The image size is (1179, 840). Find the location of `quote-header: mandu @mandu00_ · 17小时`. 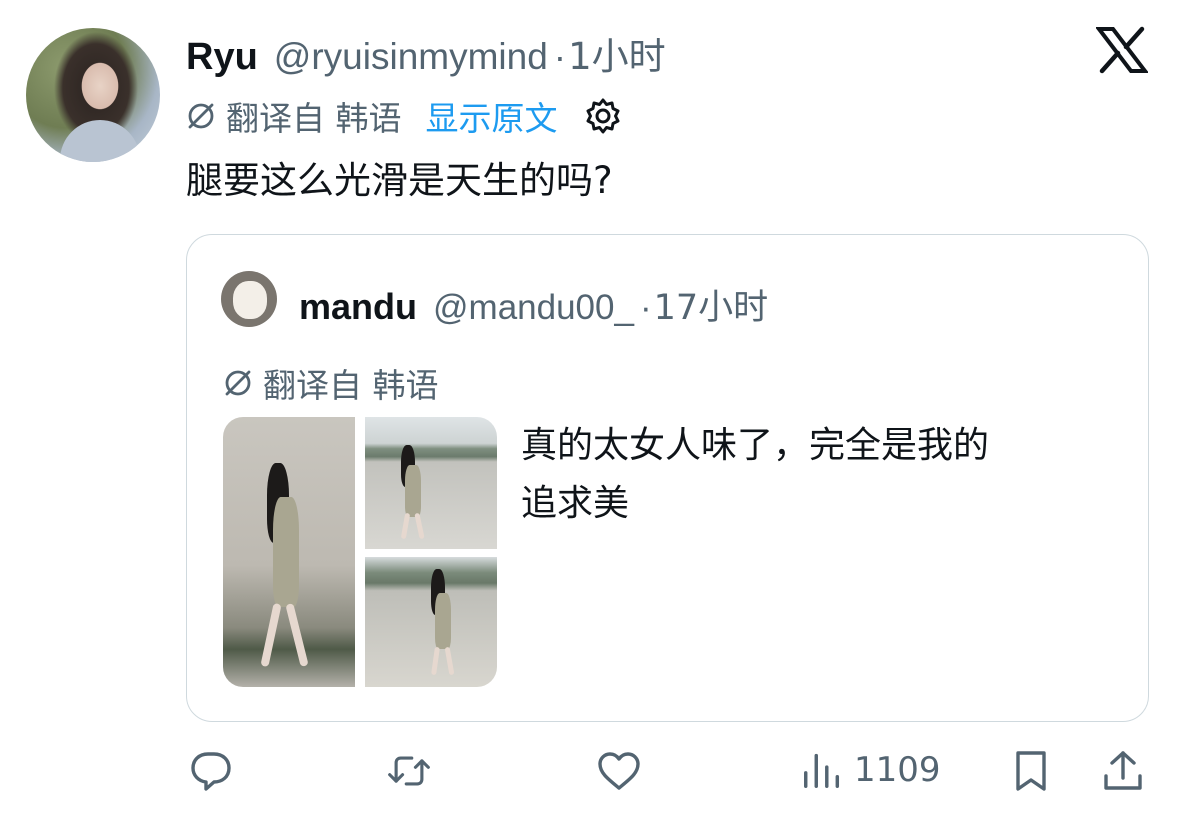

quote-header: mandu @mandu00_ · 17小时 is located at coordinates (533, 304).